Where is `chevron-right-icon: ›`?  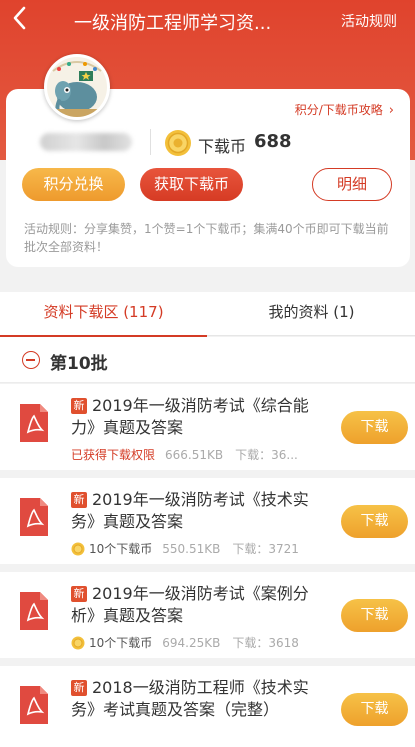
chevron-right-icon: › is located at coordinates (391, 110).